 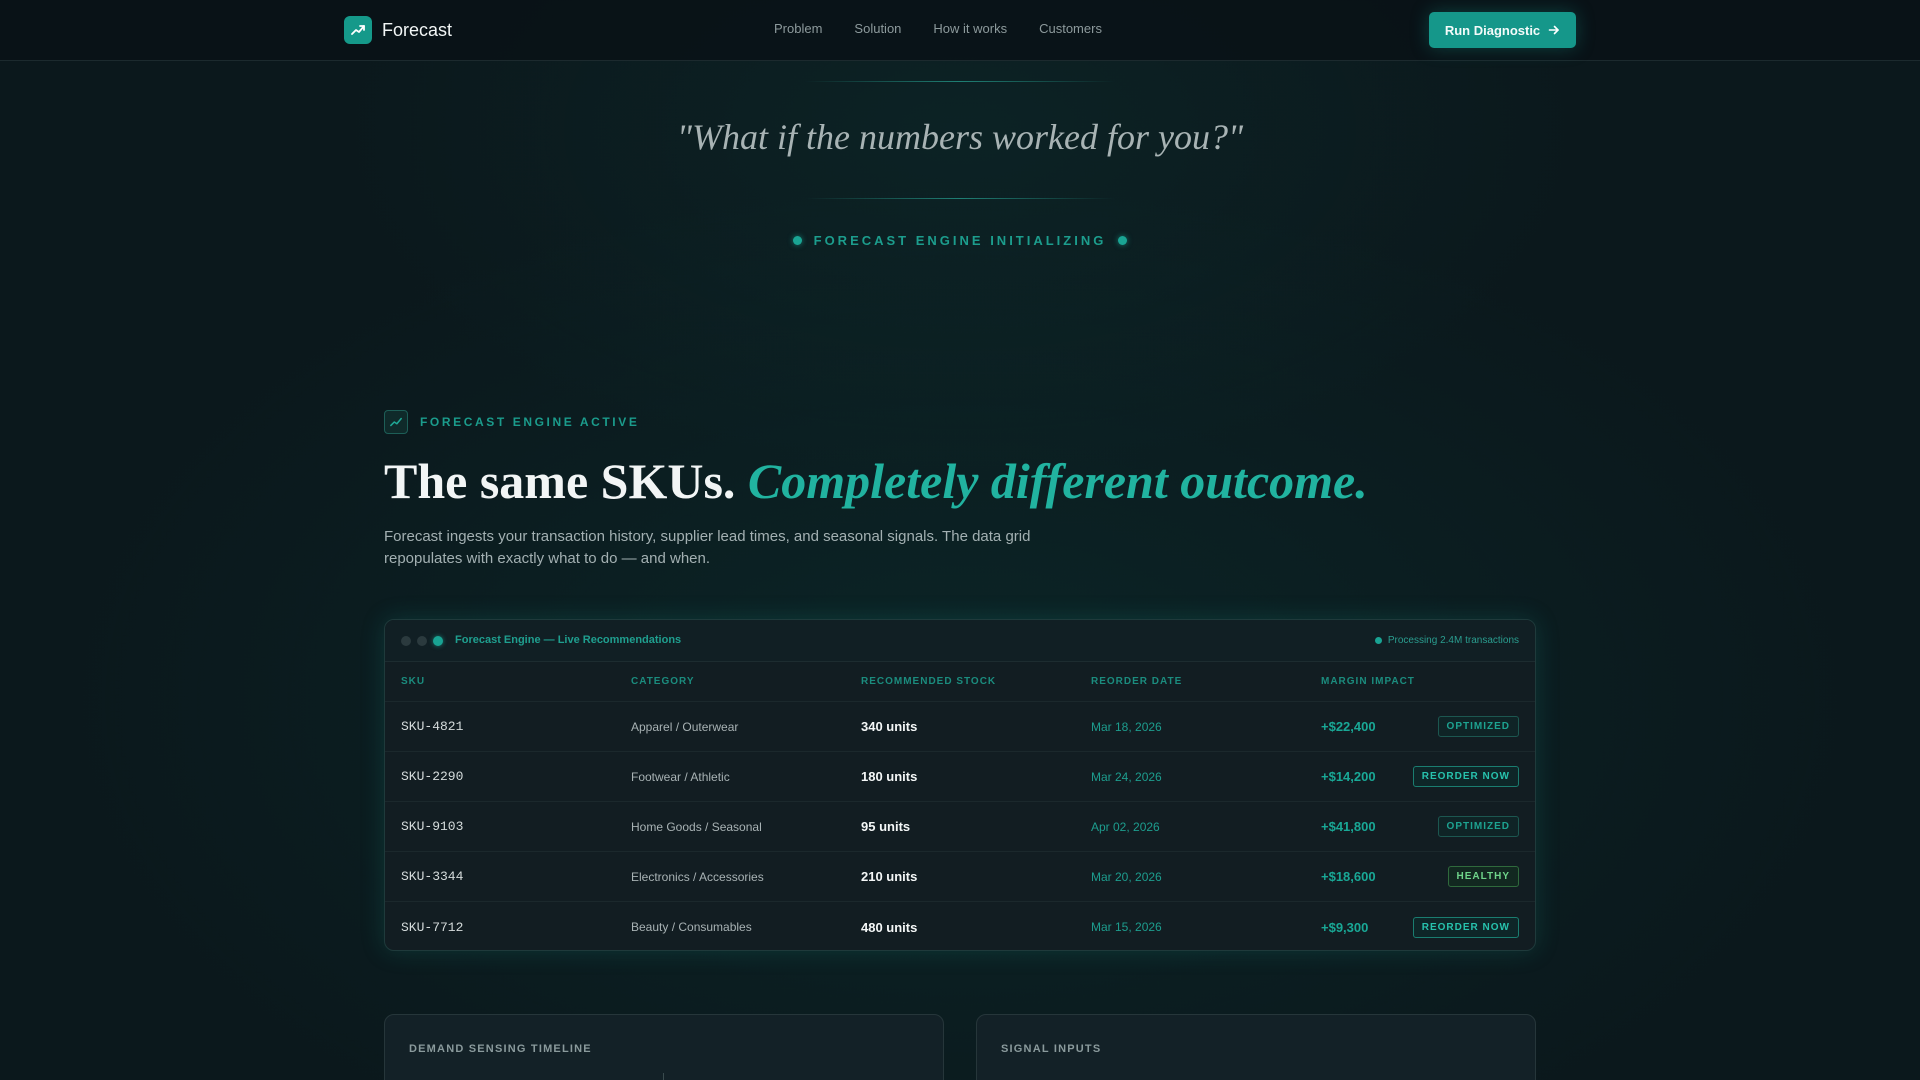 I want to click on category-cell: Home Goods / Seasonal, so click(x=696, y=826).